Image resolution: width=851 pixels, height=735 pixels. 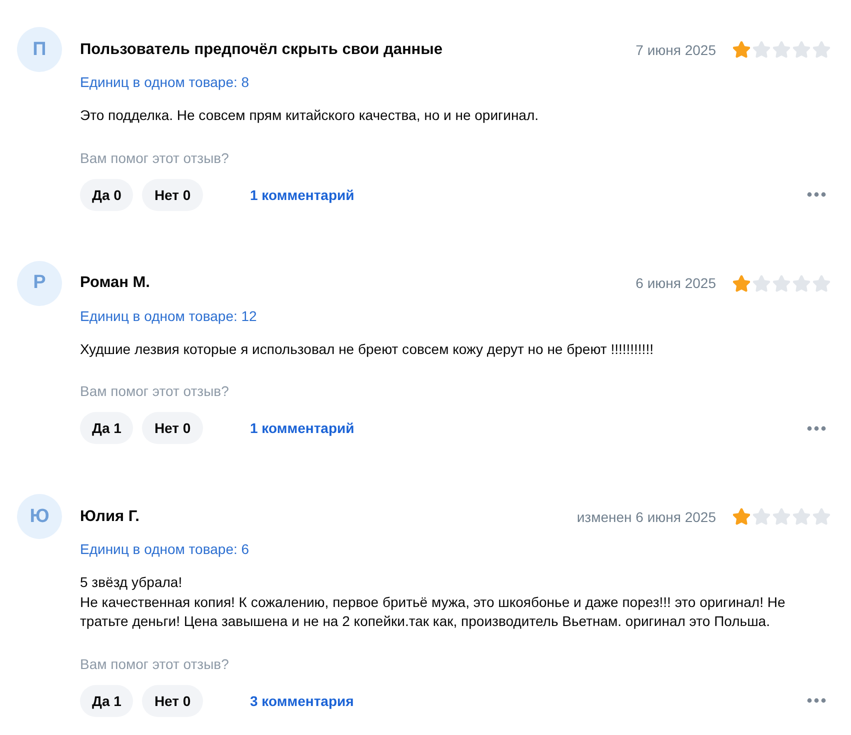 What do you see at coordinates (165, 82) in the screenshot?
I see `units-info: Единиц в одном товаре: 8` at bounding box center [165, 82].